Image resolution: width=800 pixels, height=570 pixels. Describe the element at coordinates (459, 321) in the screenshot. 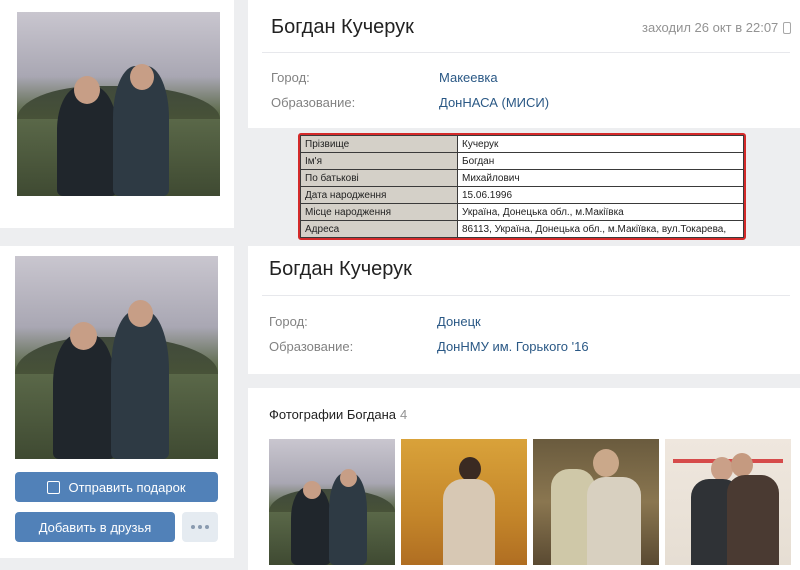

I see `profile2-city-link: Донецк` at that location.